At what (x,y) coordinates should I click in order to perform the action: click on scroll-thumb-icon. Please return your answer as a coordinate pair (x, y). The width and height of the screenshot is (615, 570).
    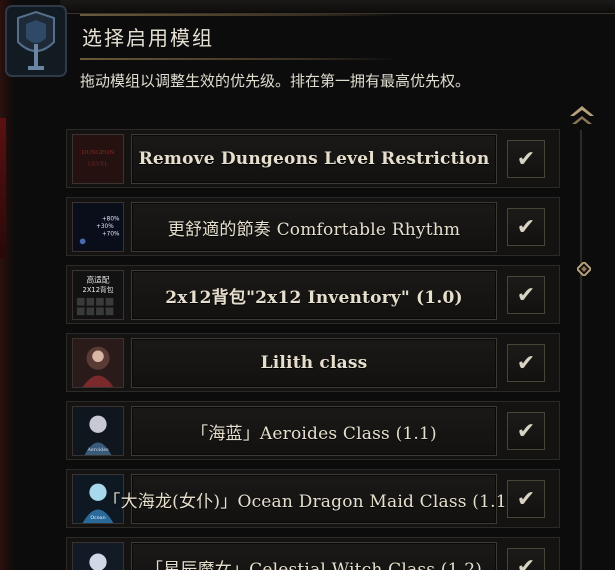
    Looking at the image, I should click on (584, 269).